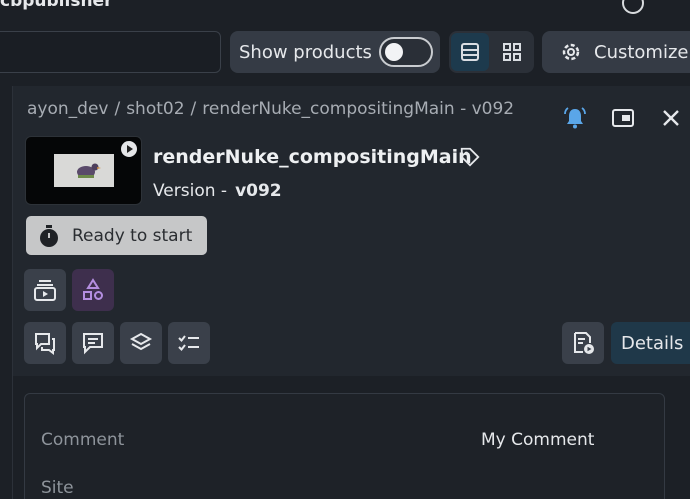 This screenshot has height=499, width=690. Describe the element at coordinates (132, 235) in the screenshot. I see `status-label: Ready to start` at that location.